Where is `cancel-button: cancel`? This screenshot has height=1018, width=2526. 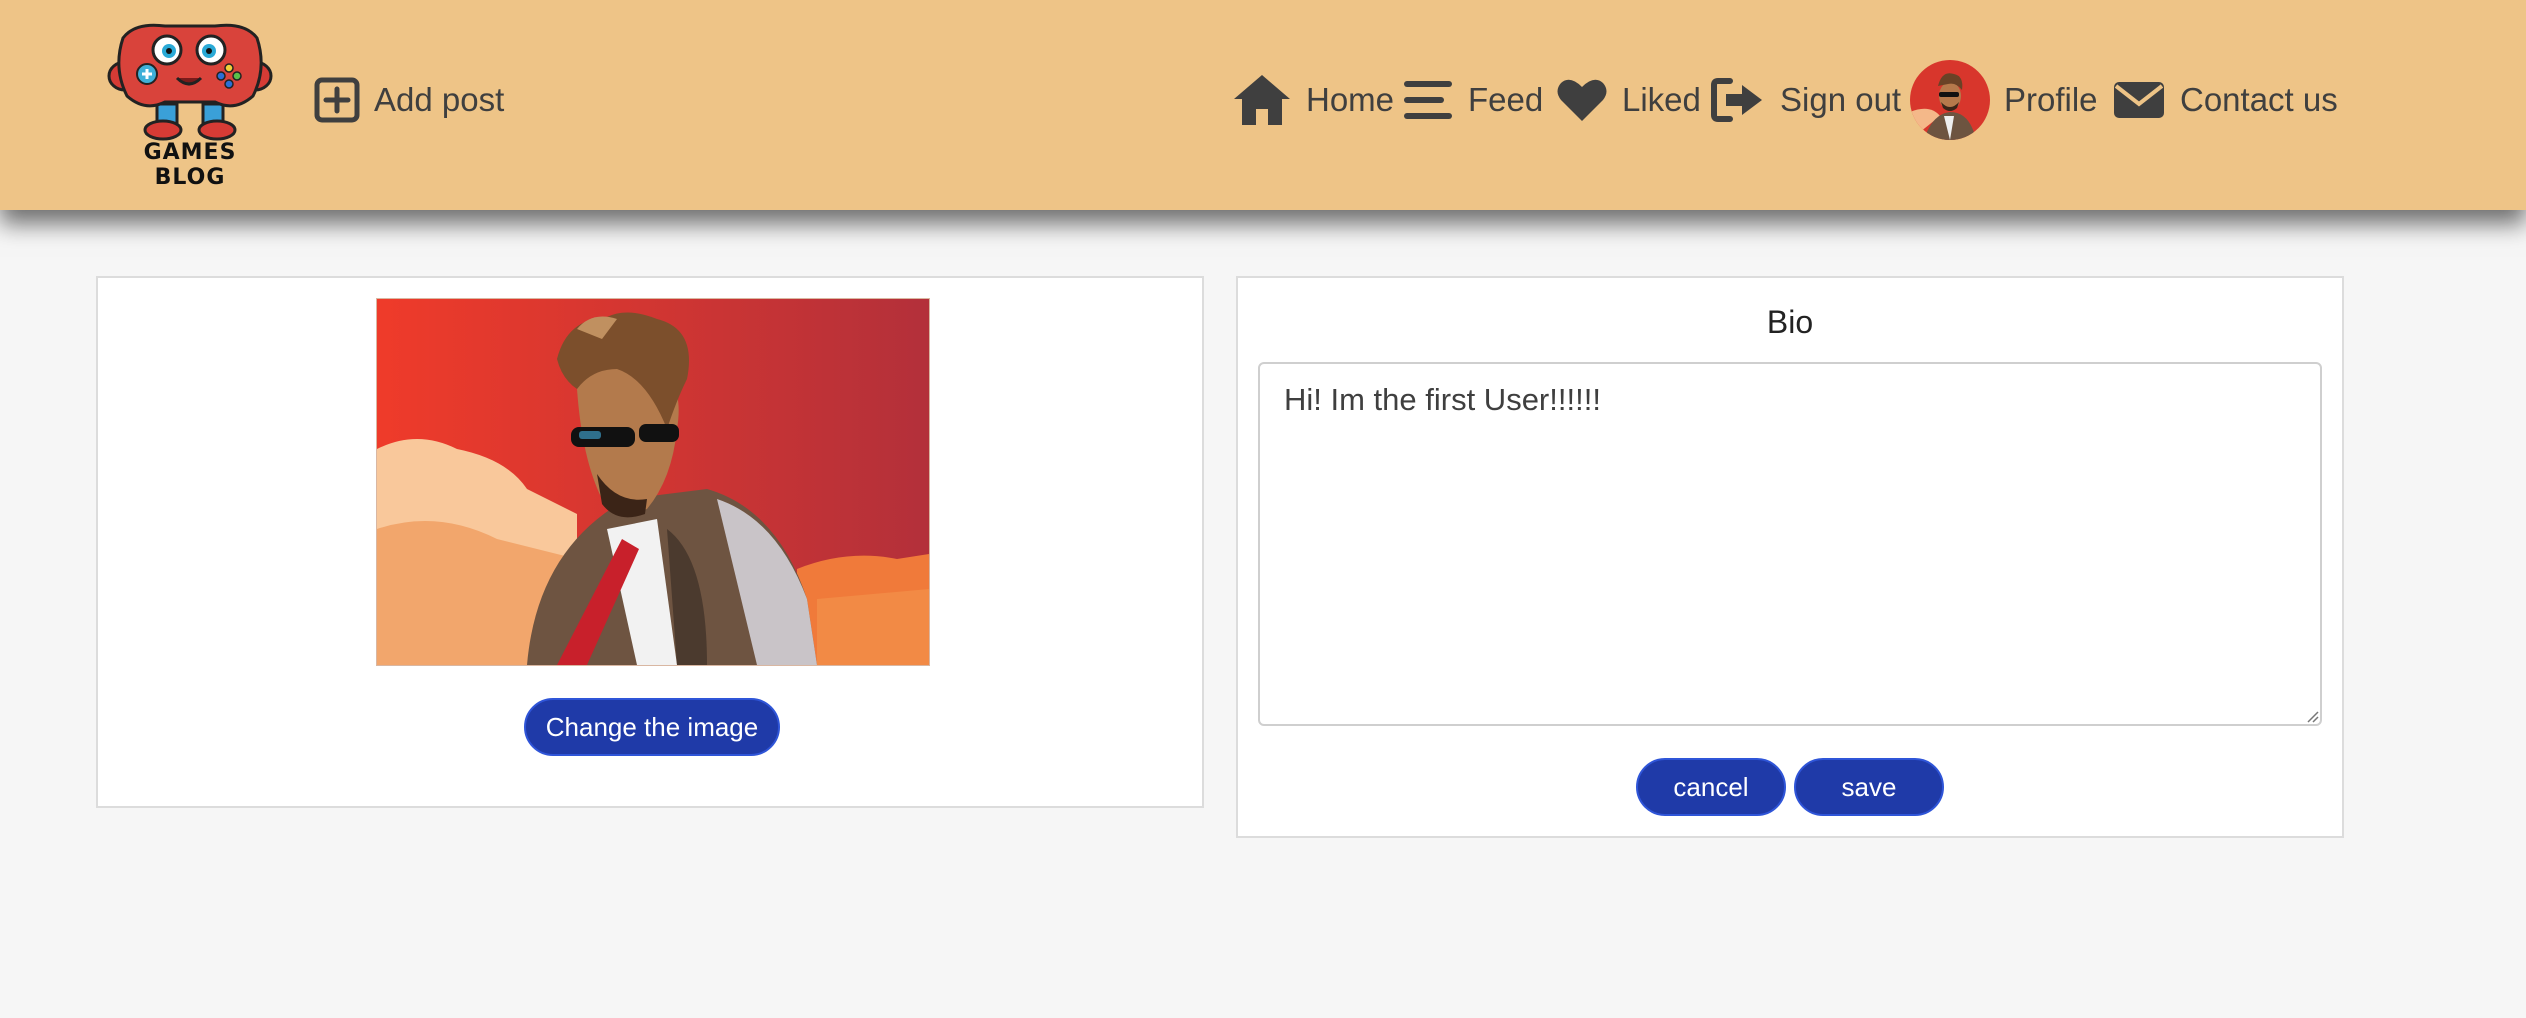 cancel-button: cancel is located at coordinates (1711, 787).